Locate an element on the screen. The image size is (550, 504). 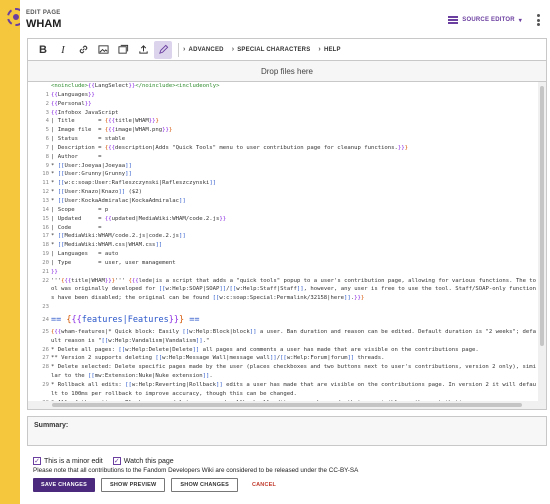
line-number: 4 is located at coordinates (47, 121).